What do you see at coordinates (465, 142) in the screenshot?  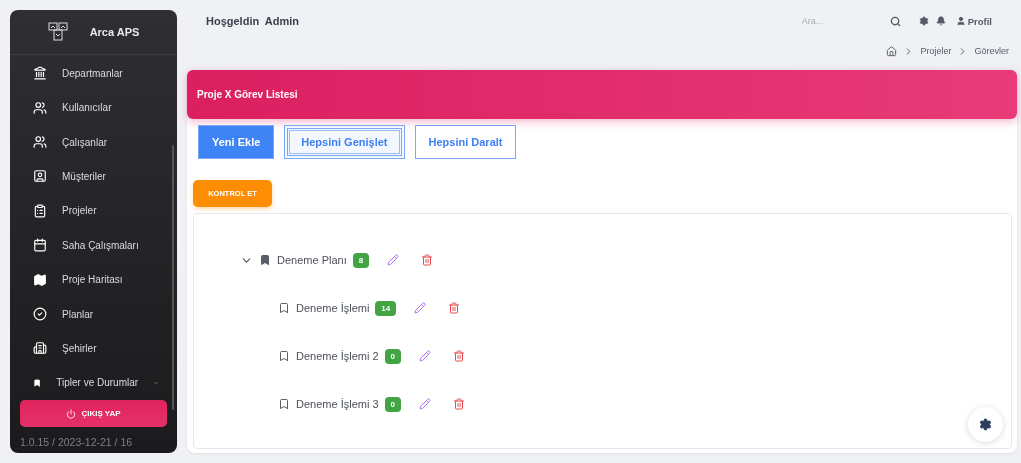 I see `action-button: Hepsini Daralt` at bounding box center [465, 142].